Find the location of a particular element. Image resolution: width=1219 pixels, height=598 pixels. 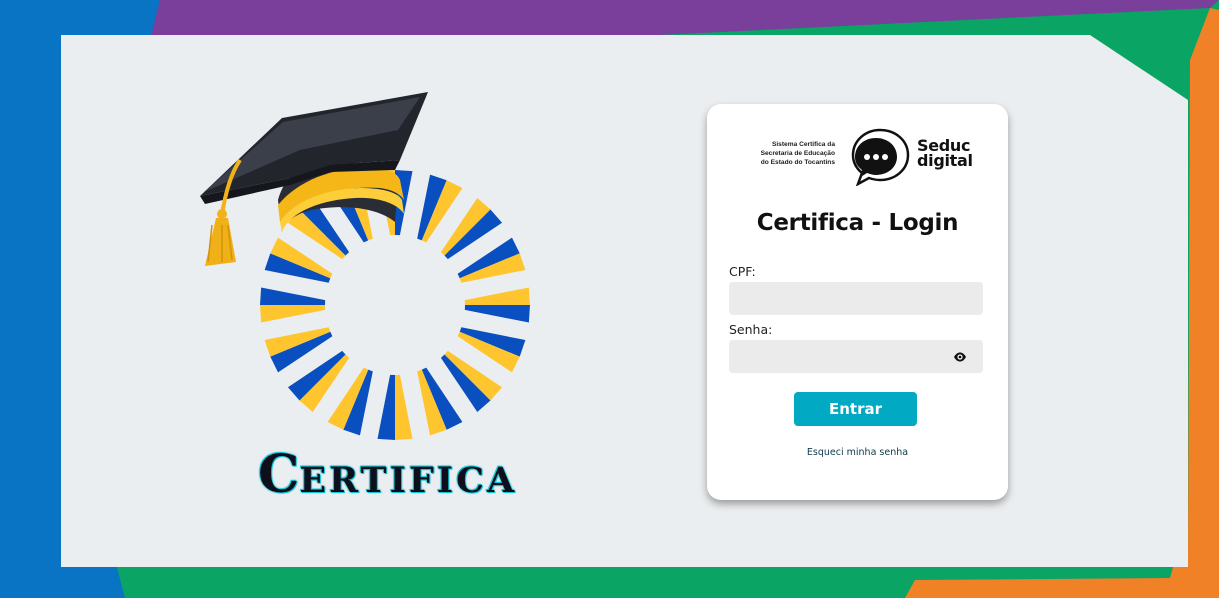

page-title: Certifica - Login is located at coordinates (857, 223).